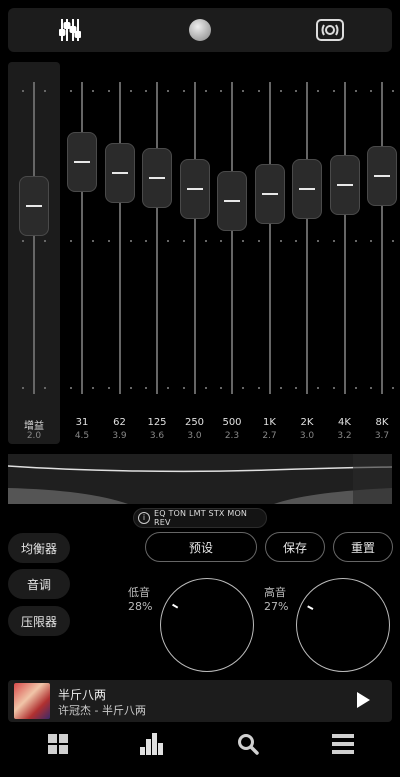 Image resolution: width=400 pixels, height=777 pixels. What do you see at coordinates (363, 547) in the screenshot?
I see `reset-button: 重置` at bounding box center [363, 547].